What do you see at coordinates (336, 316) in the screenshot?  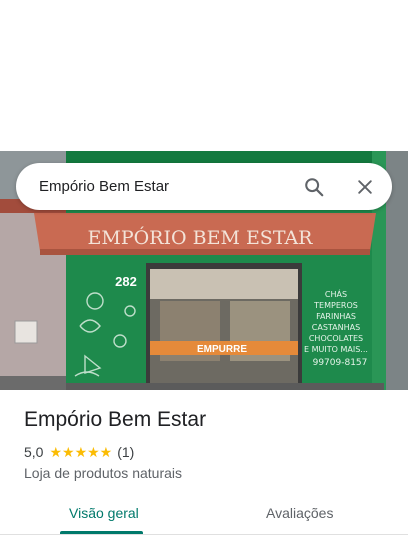 I see `window-text-line: FARINHAS` at bounding box center [336, 316].